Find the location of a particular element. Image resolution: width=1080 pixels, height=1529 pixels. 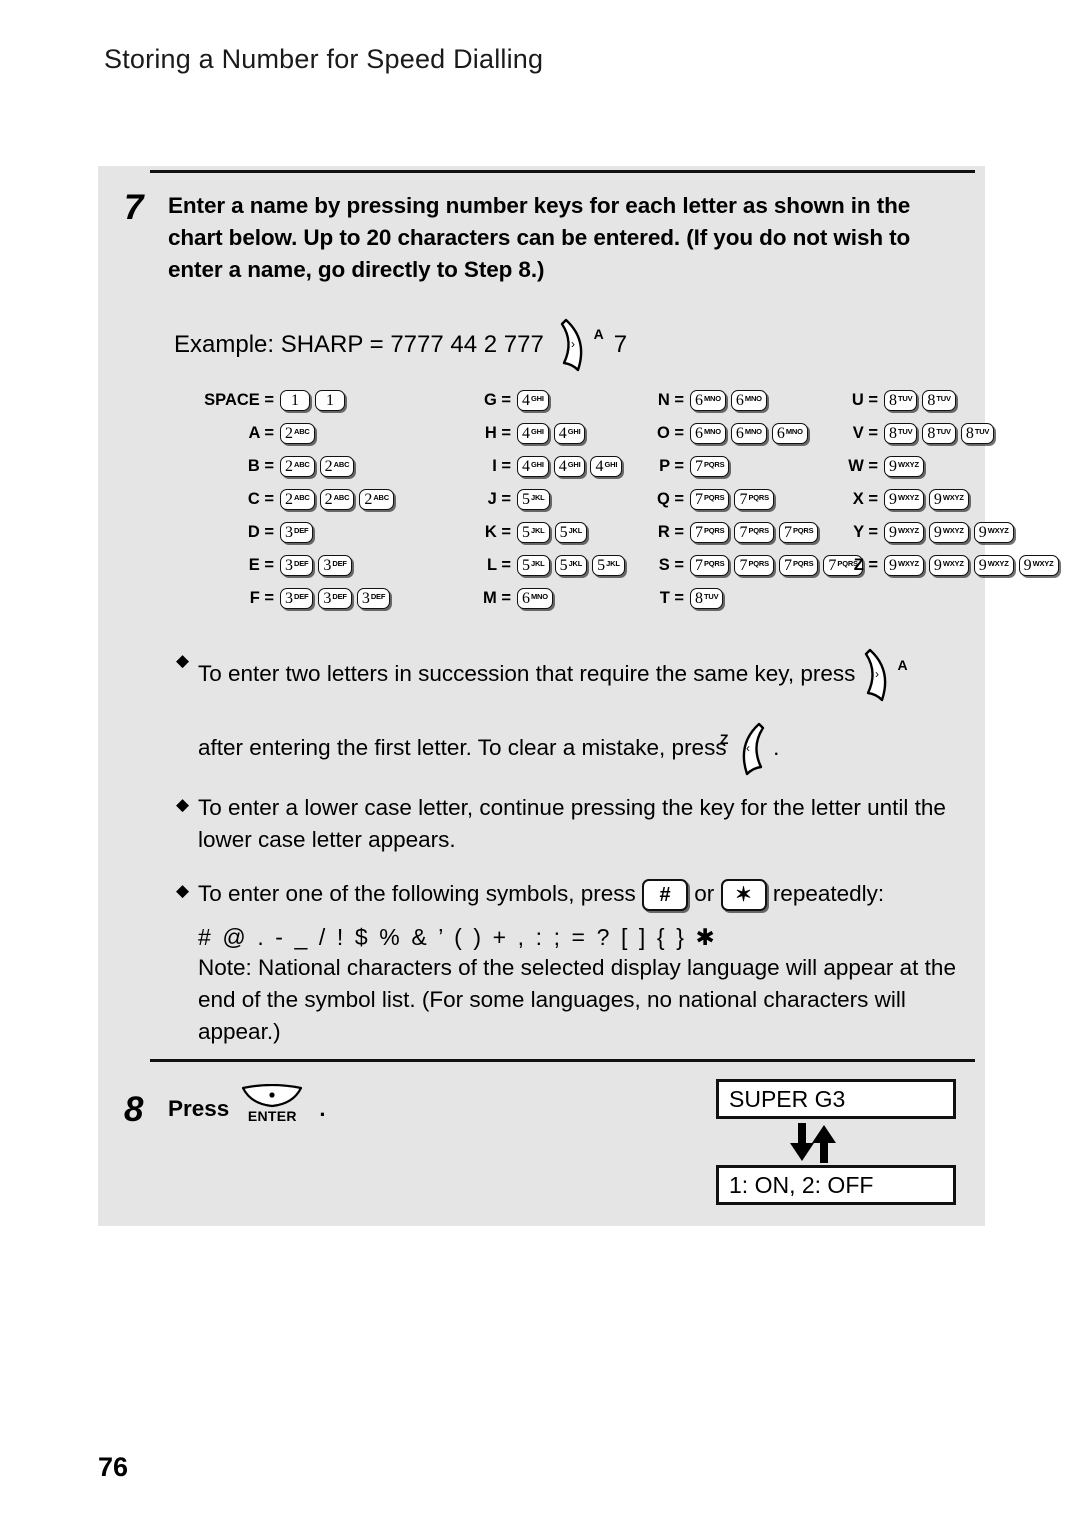

chart-row-label: E = is located at coordinates (261, 565).